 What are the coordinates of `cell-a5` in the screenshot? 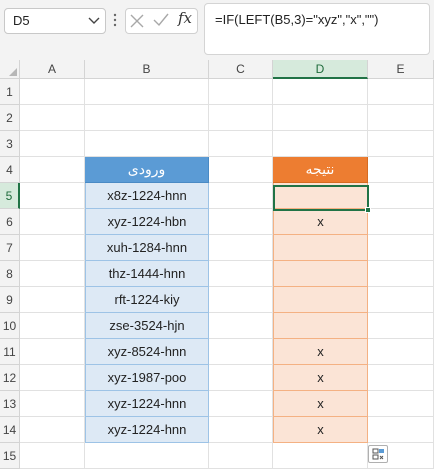 It's located at (52, 196).